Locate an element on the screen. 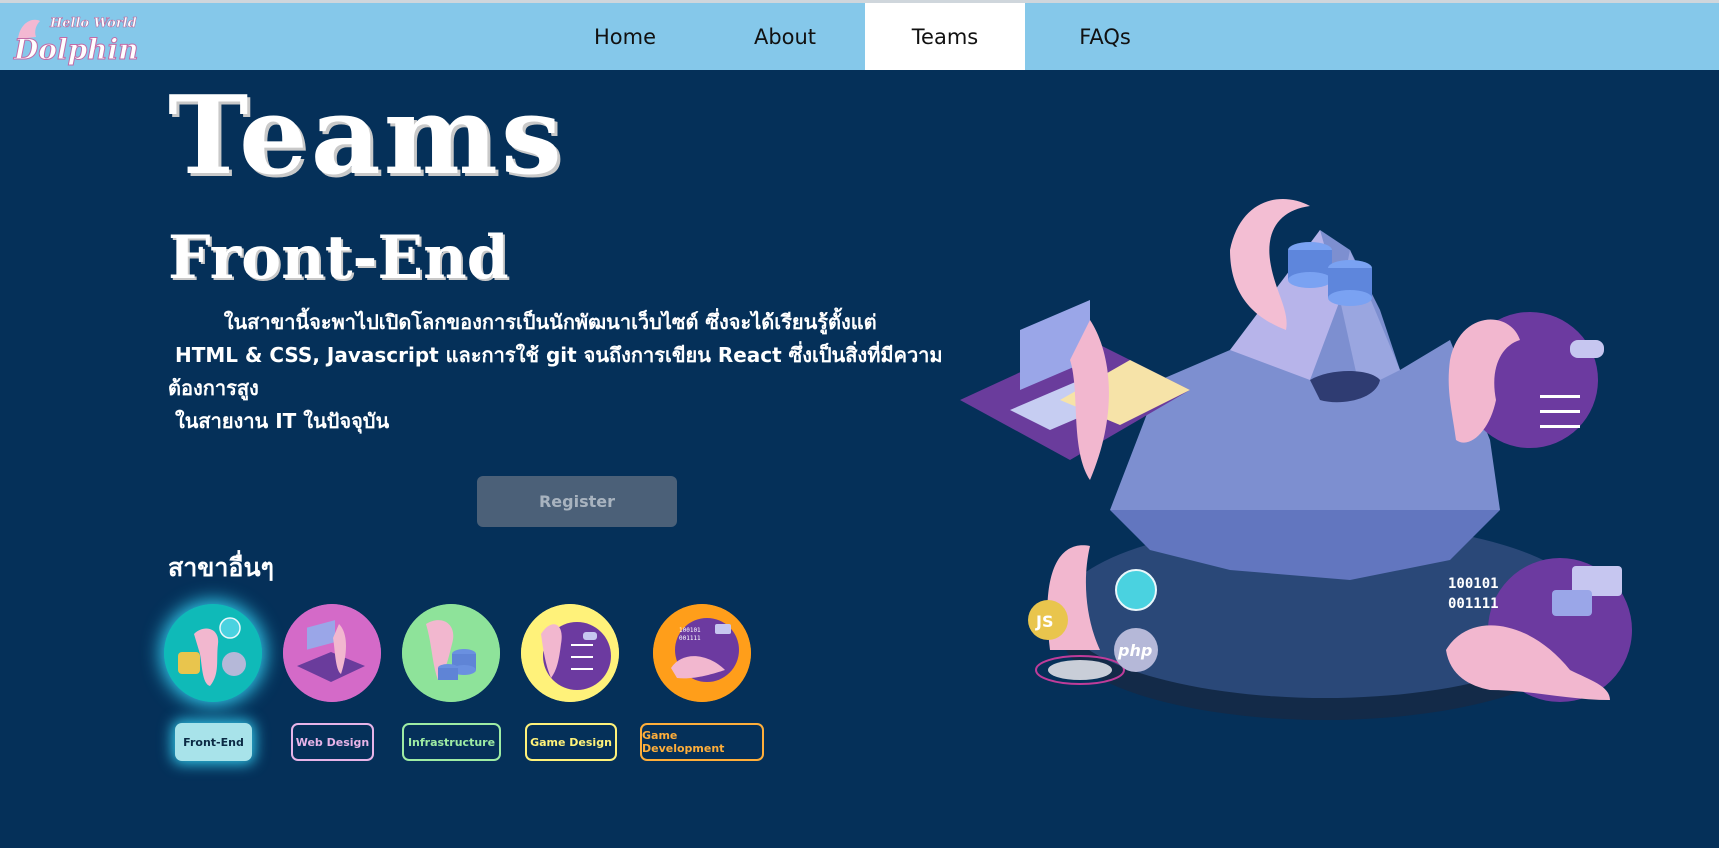 This screenshot has height=848, width=1719. logo: Hello World Dolphin is located at coordinates (75, 39).